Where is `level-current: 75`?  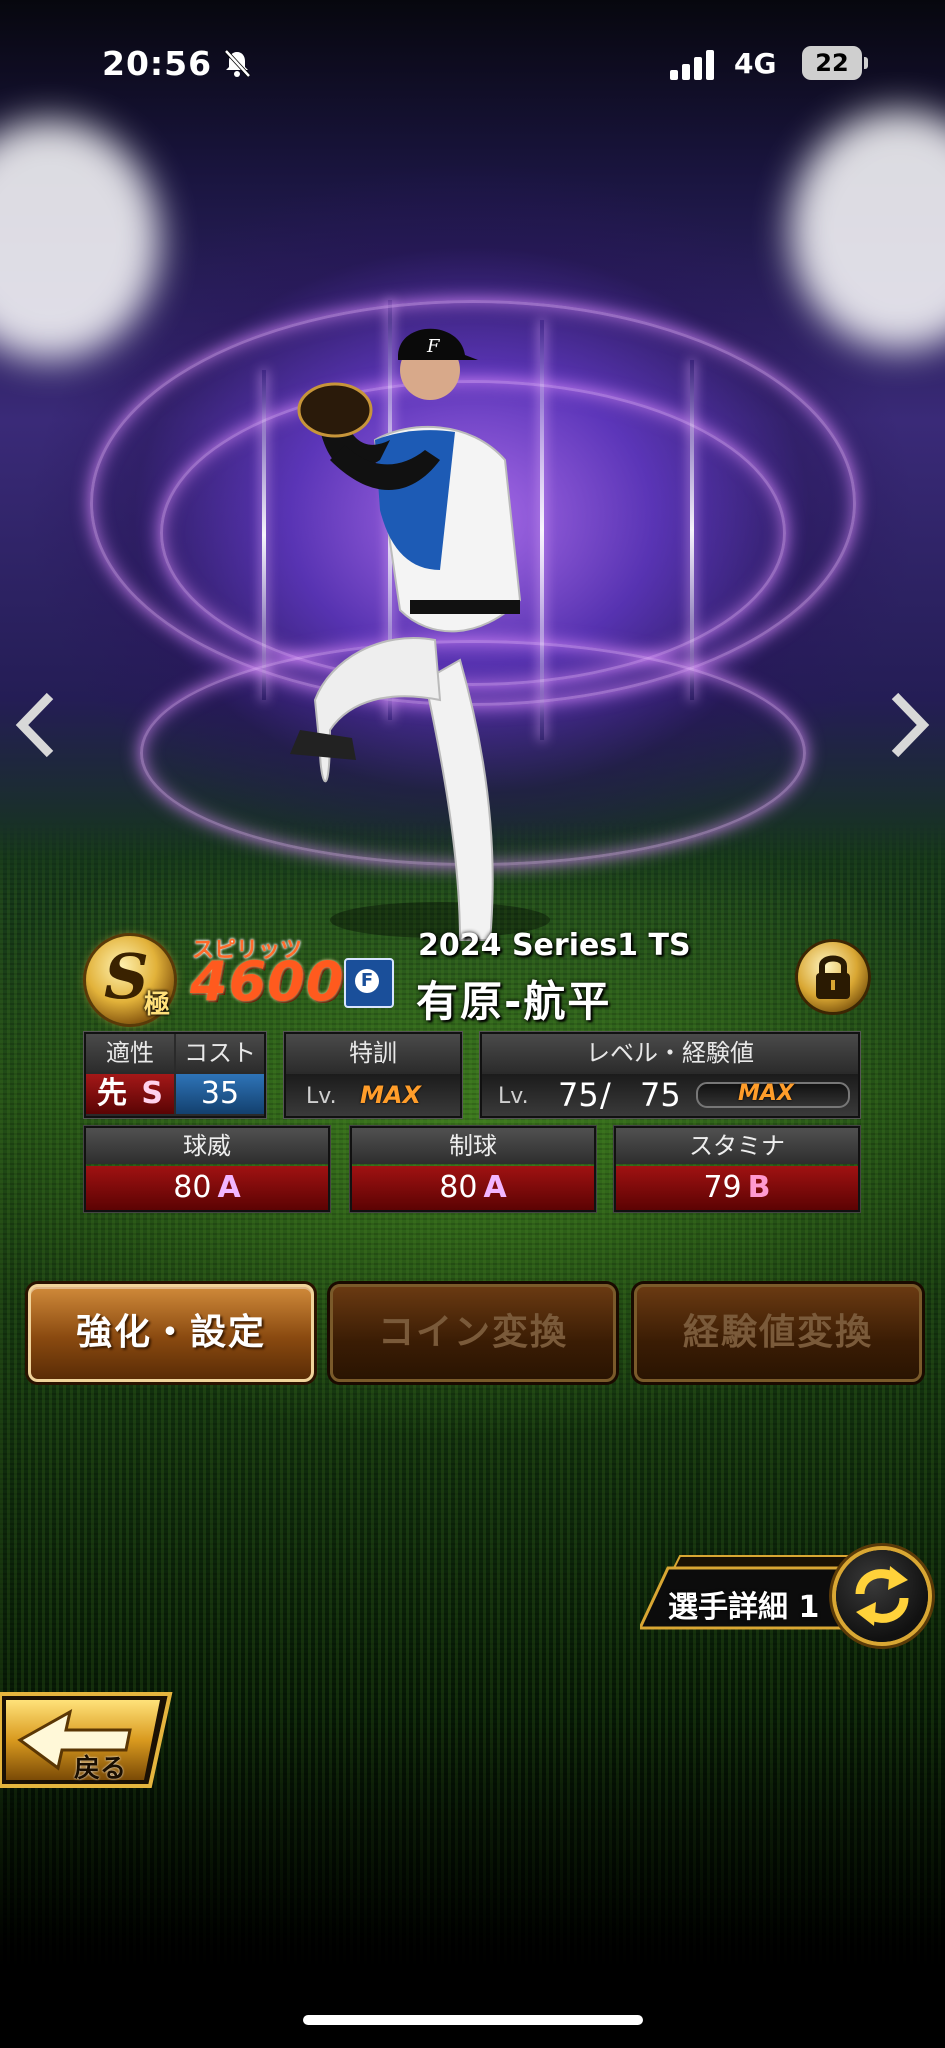
level-current: 75 is located at coordinates (578, 1095).